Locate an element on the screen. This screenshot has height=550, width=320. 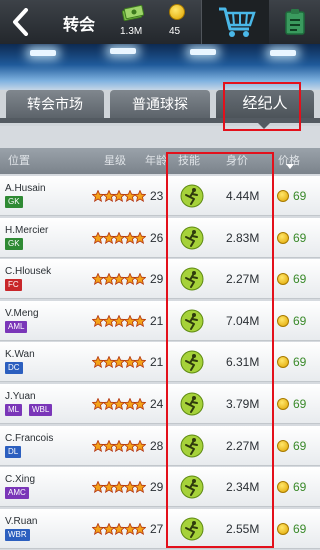
sort-arrow-icon is located at coordinates (290, 166).